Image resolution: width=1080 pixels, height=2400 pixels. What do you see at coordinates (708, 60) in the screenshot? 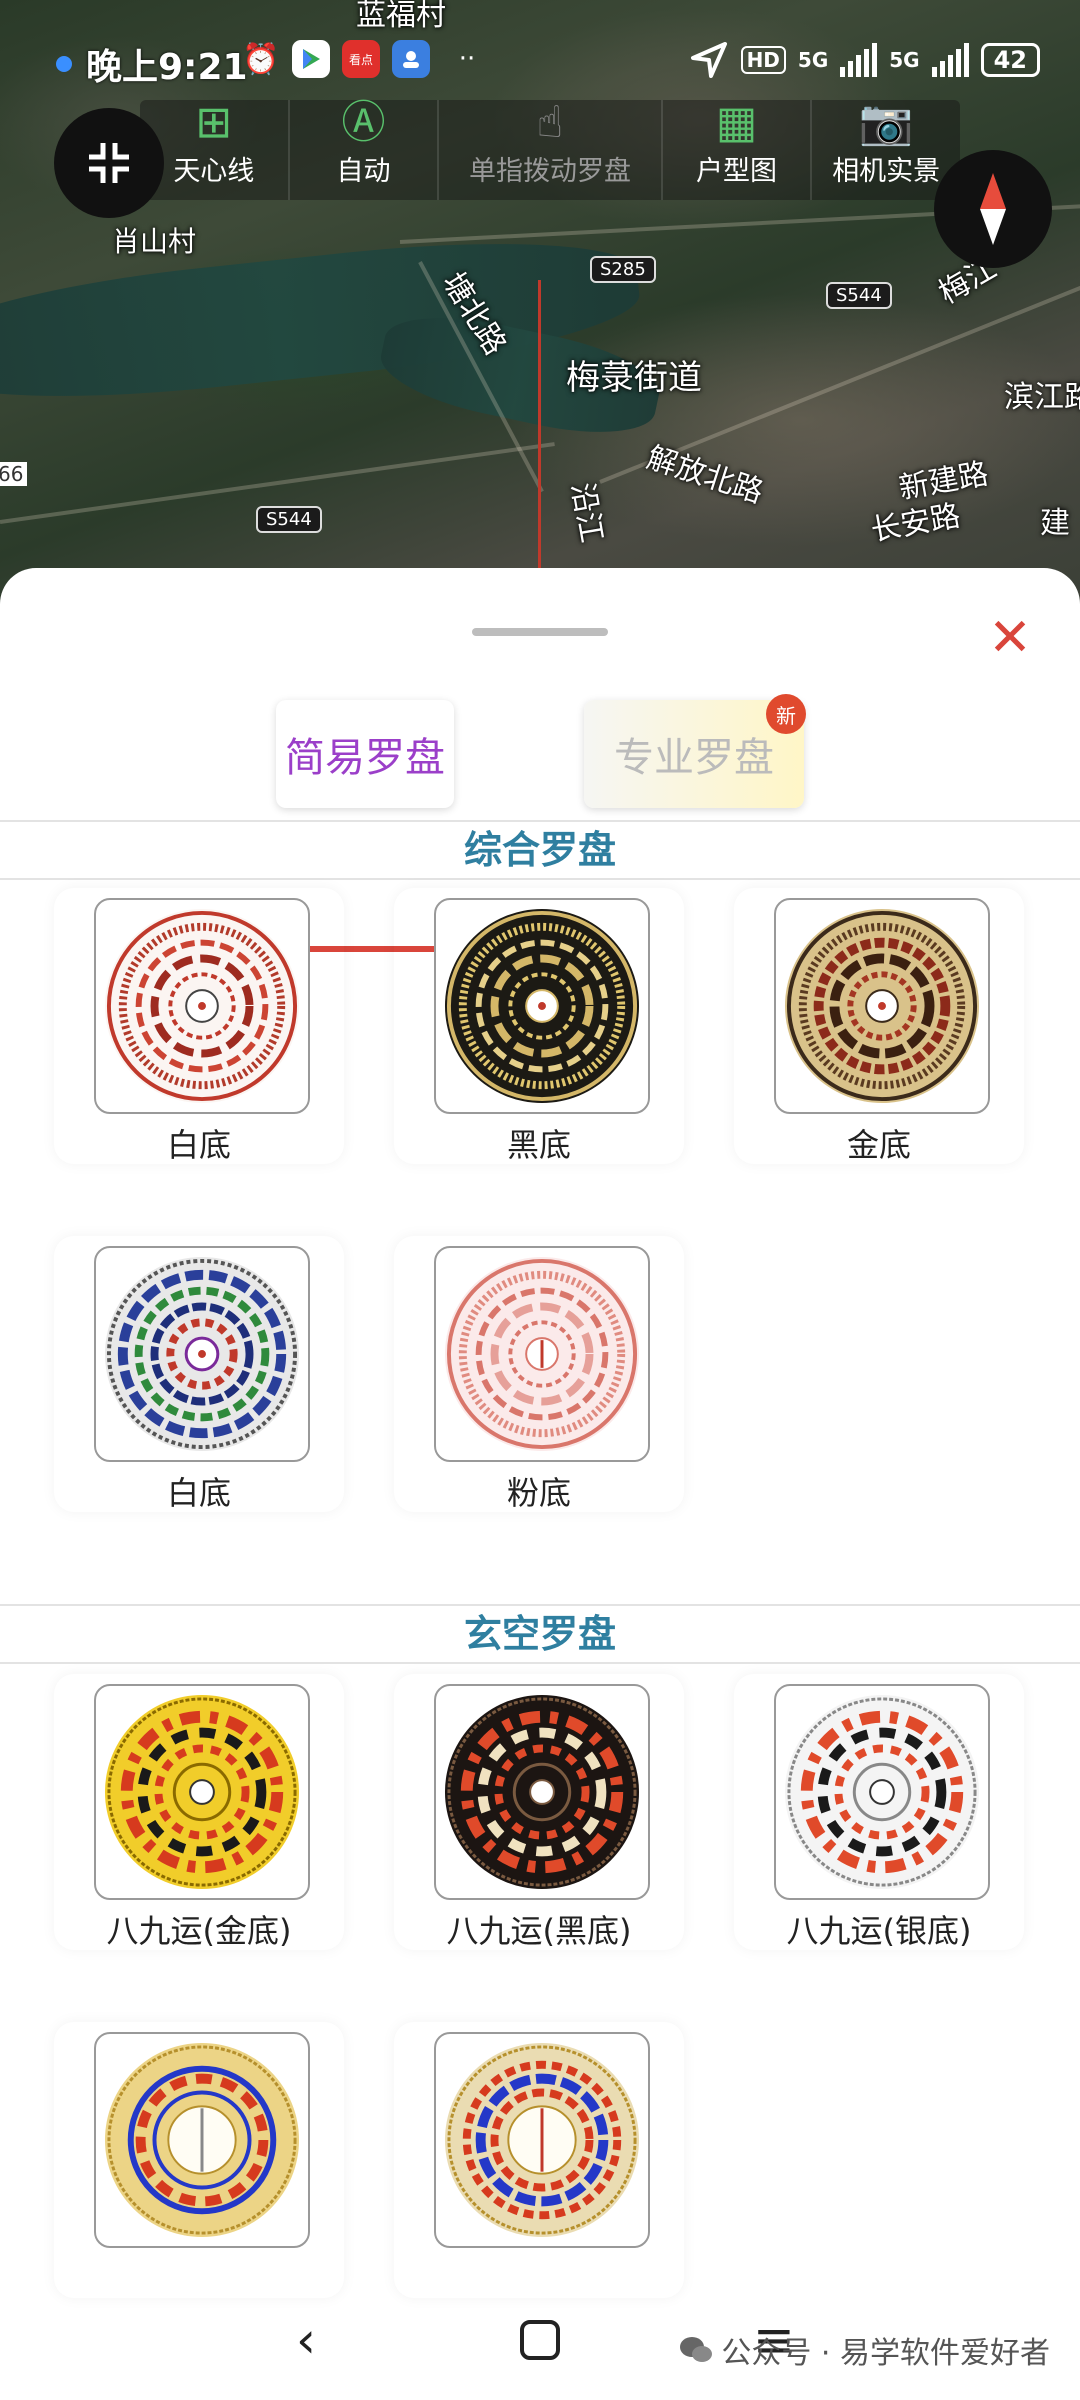
I see `location-icon` at bounding box center [708, 60].